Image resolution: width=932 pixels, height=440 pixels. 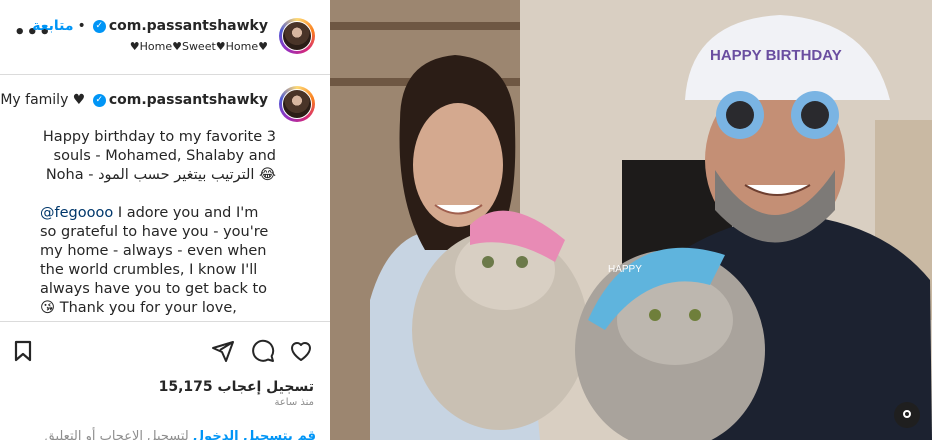 What do you see at coordinates (199, 46) in the screenshot?
I see `header-subtitle: ♥Home♥Sweet♥Home♥` at bounding box center [199, 46].